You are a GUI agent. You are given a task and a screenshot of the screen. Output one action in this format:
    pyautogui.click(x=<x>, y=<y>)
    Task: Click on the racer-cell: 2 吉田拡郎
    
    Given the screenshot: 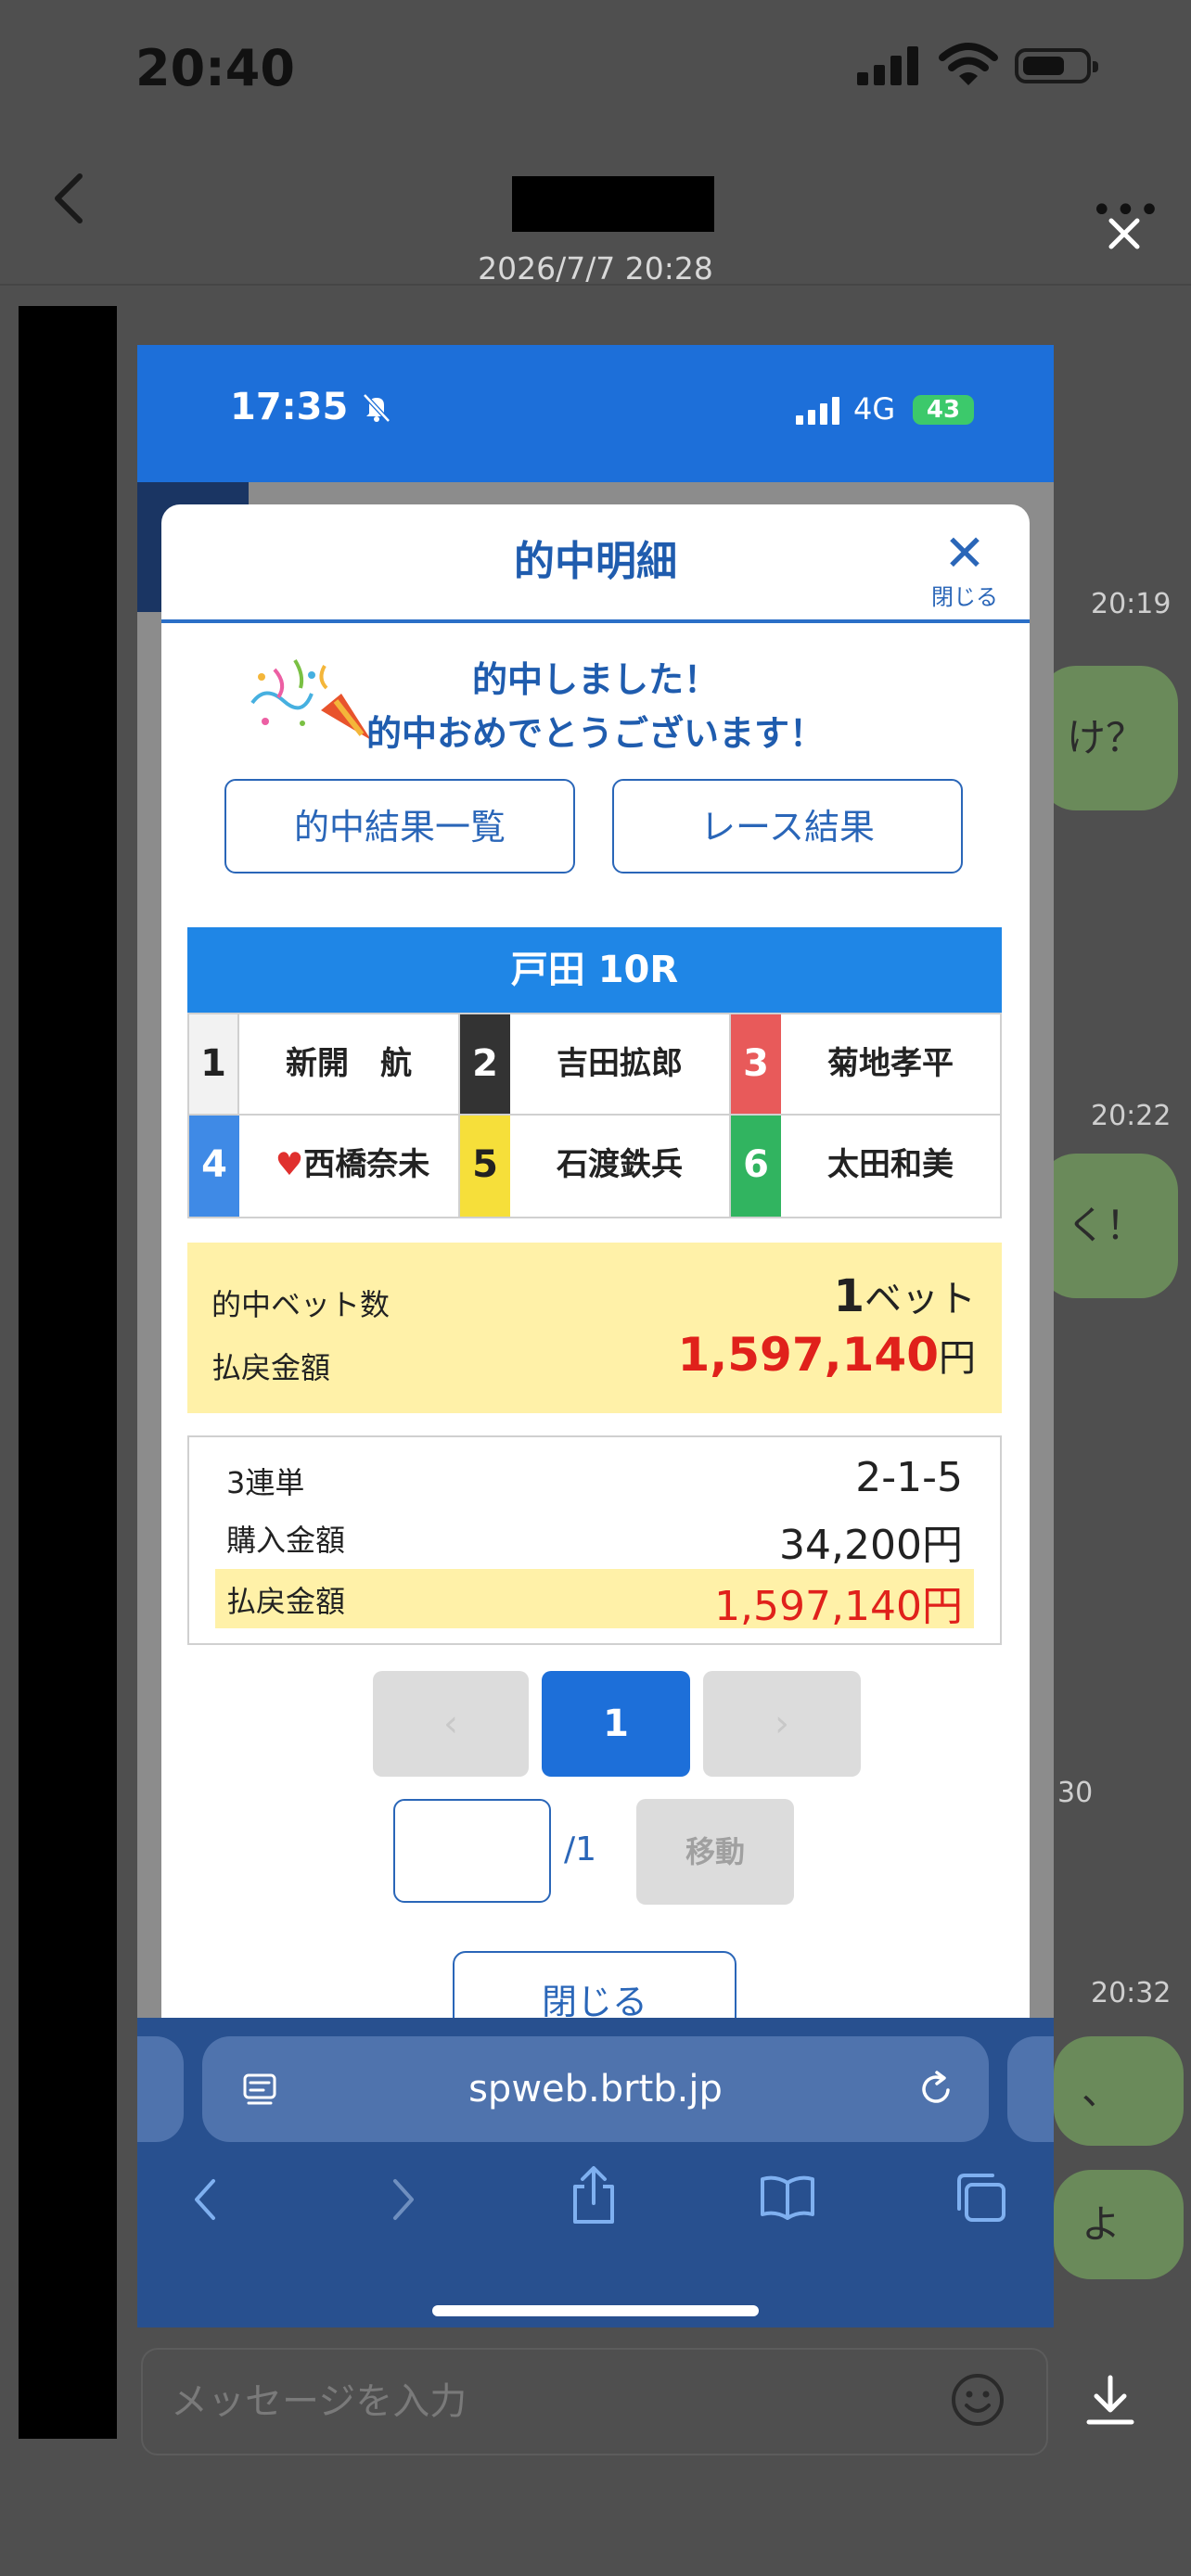 What is the action you would take?
    pyautogui.click(x=595, y=1065)
    